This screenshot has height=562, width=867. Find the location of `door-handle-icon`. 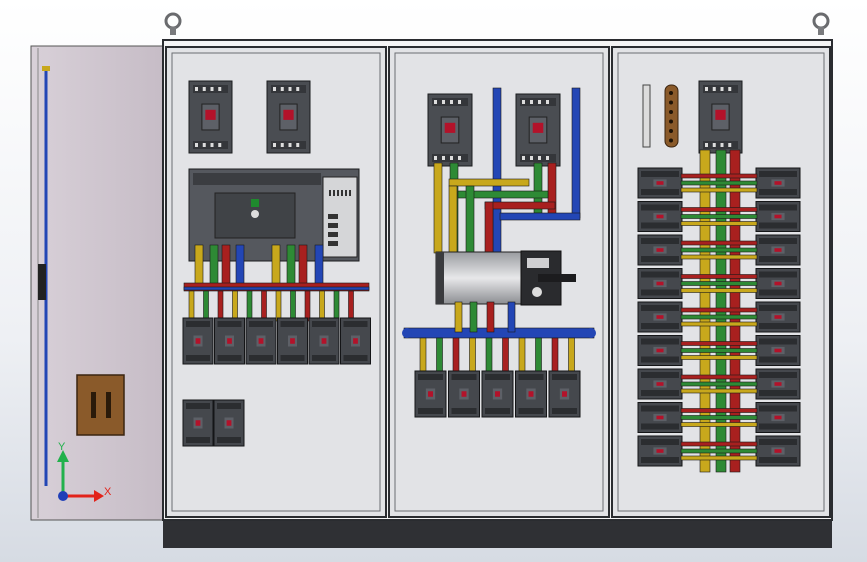

door-handle-icon is located at coordinates (100, 405).